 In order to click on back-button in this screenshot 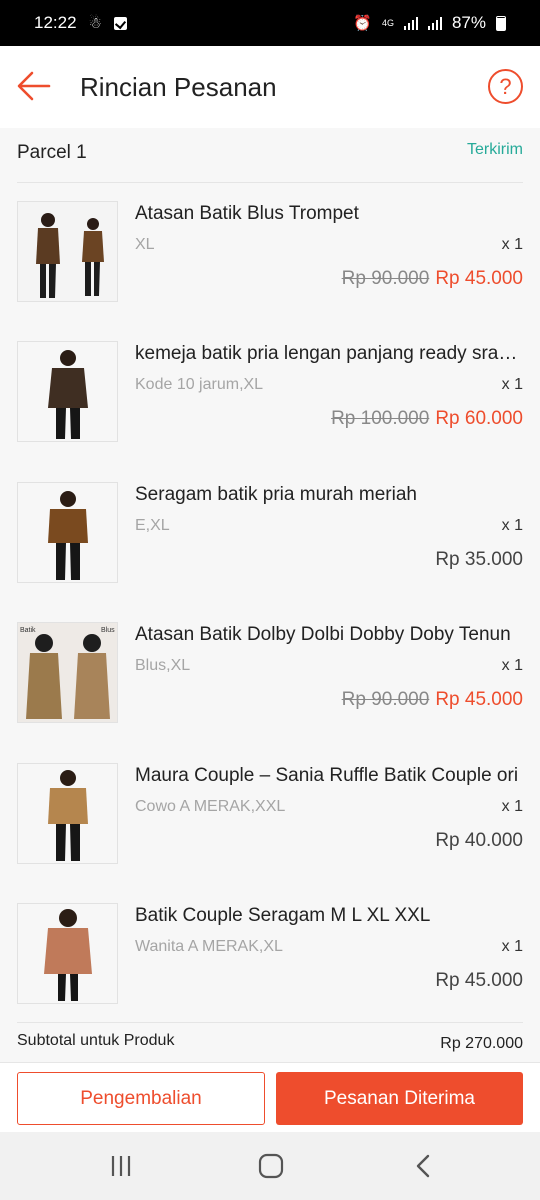, I will do `click(34, 86)`.